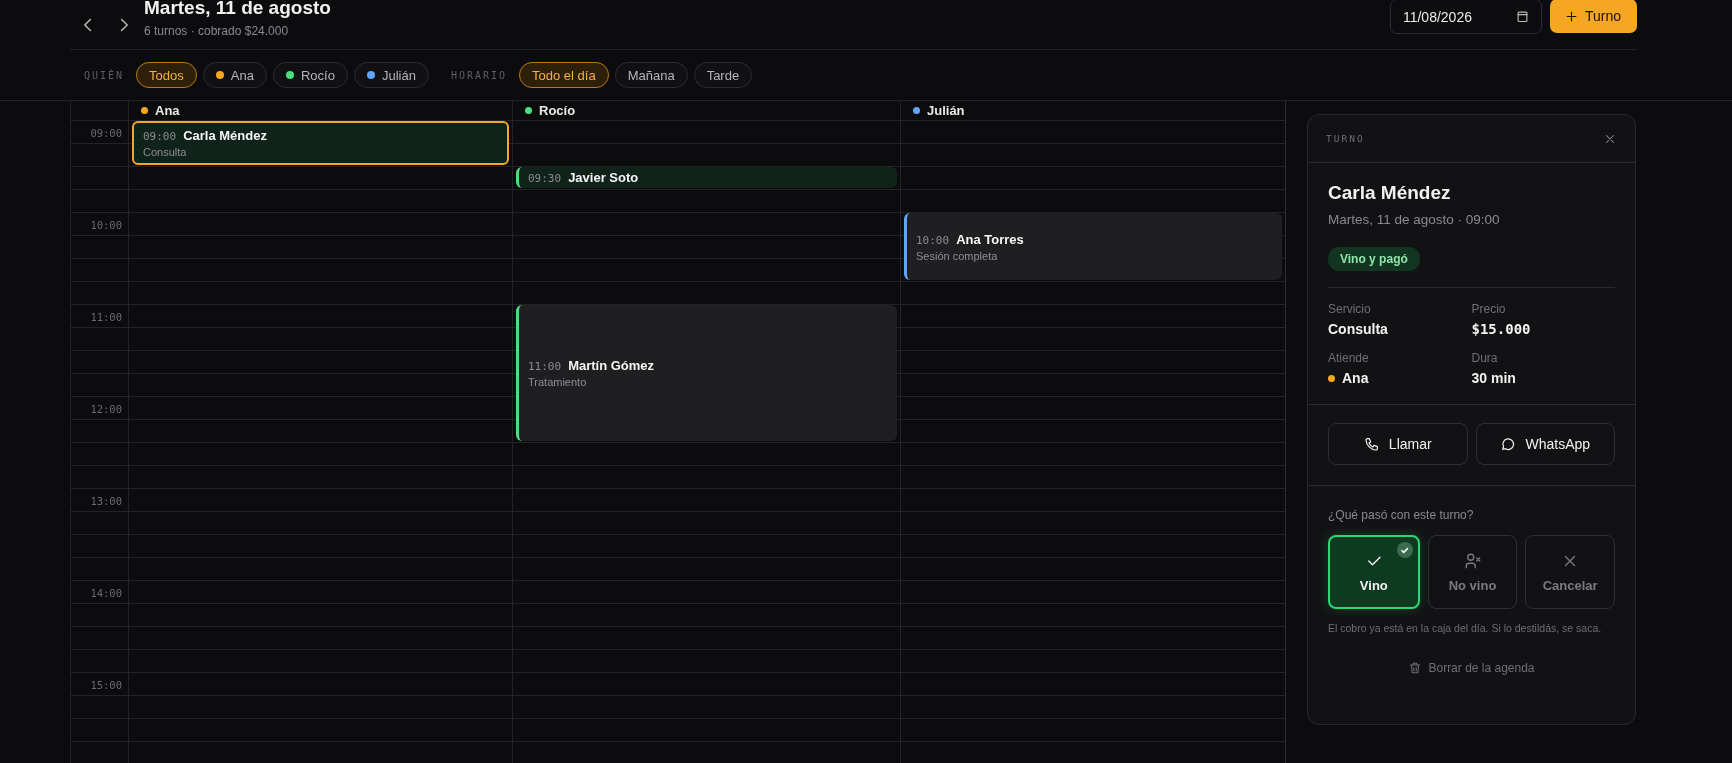  What do you see at coordinates (1093, 246) in the screenshot?
I see `appointment-card: 10:00 Ana Torres Sesión completa` at bounding box center [1093, 246].